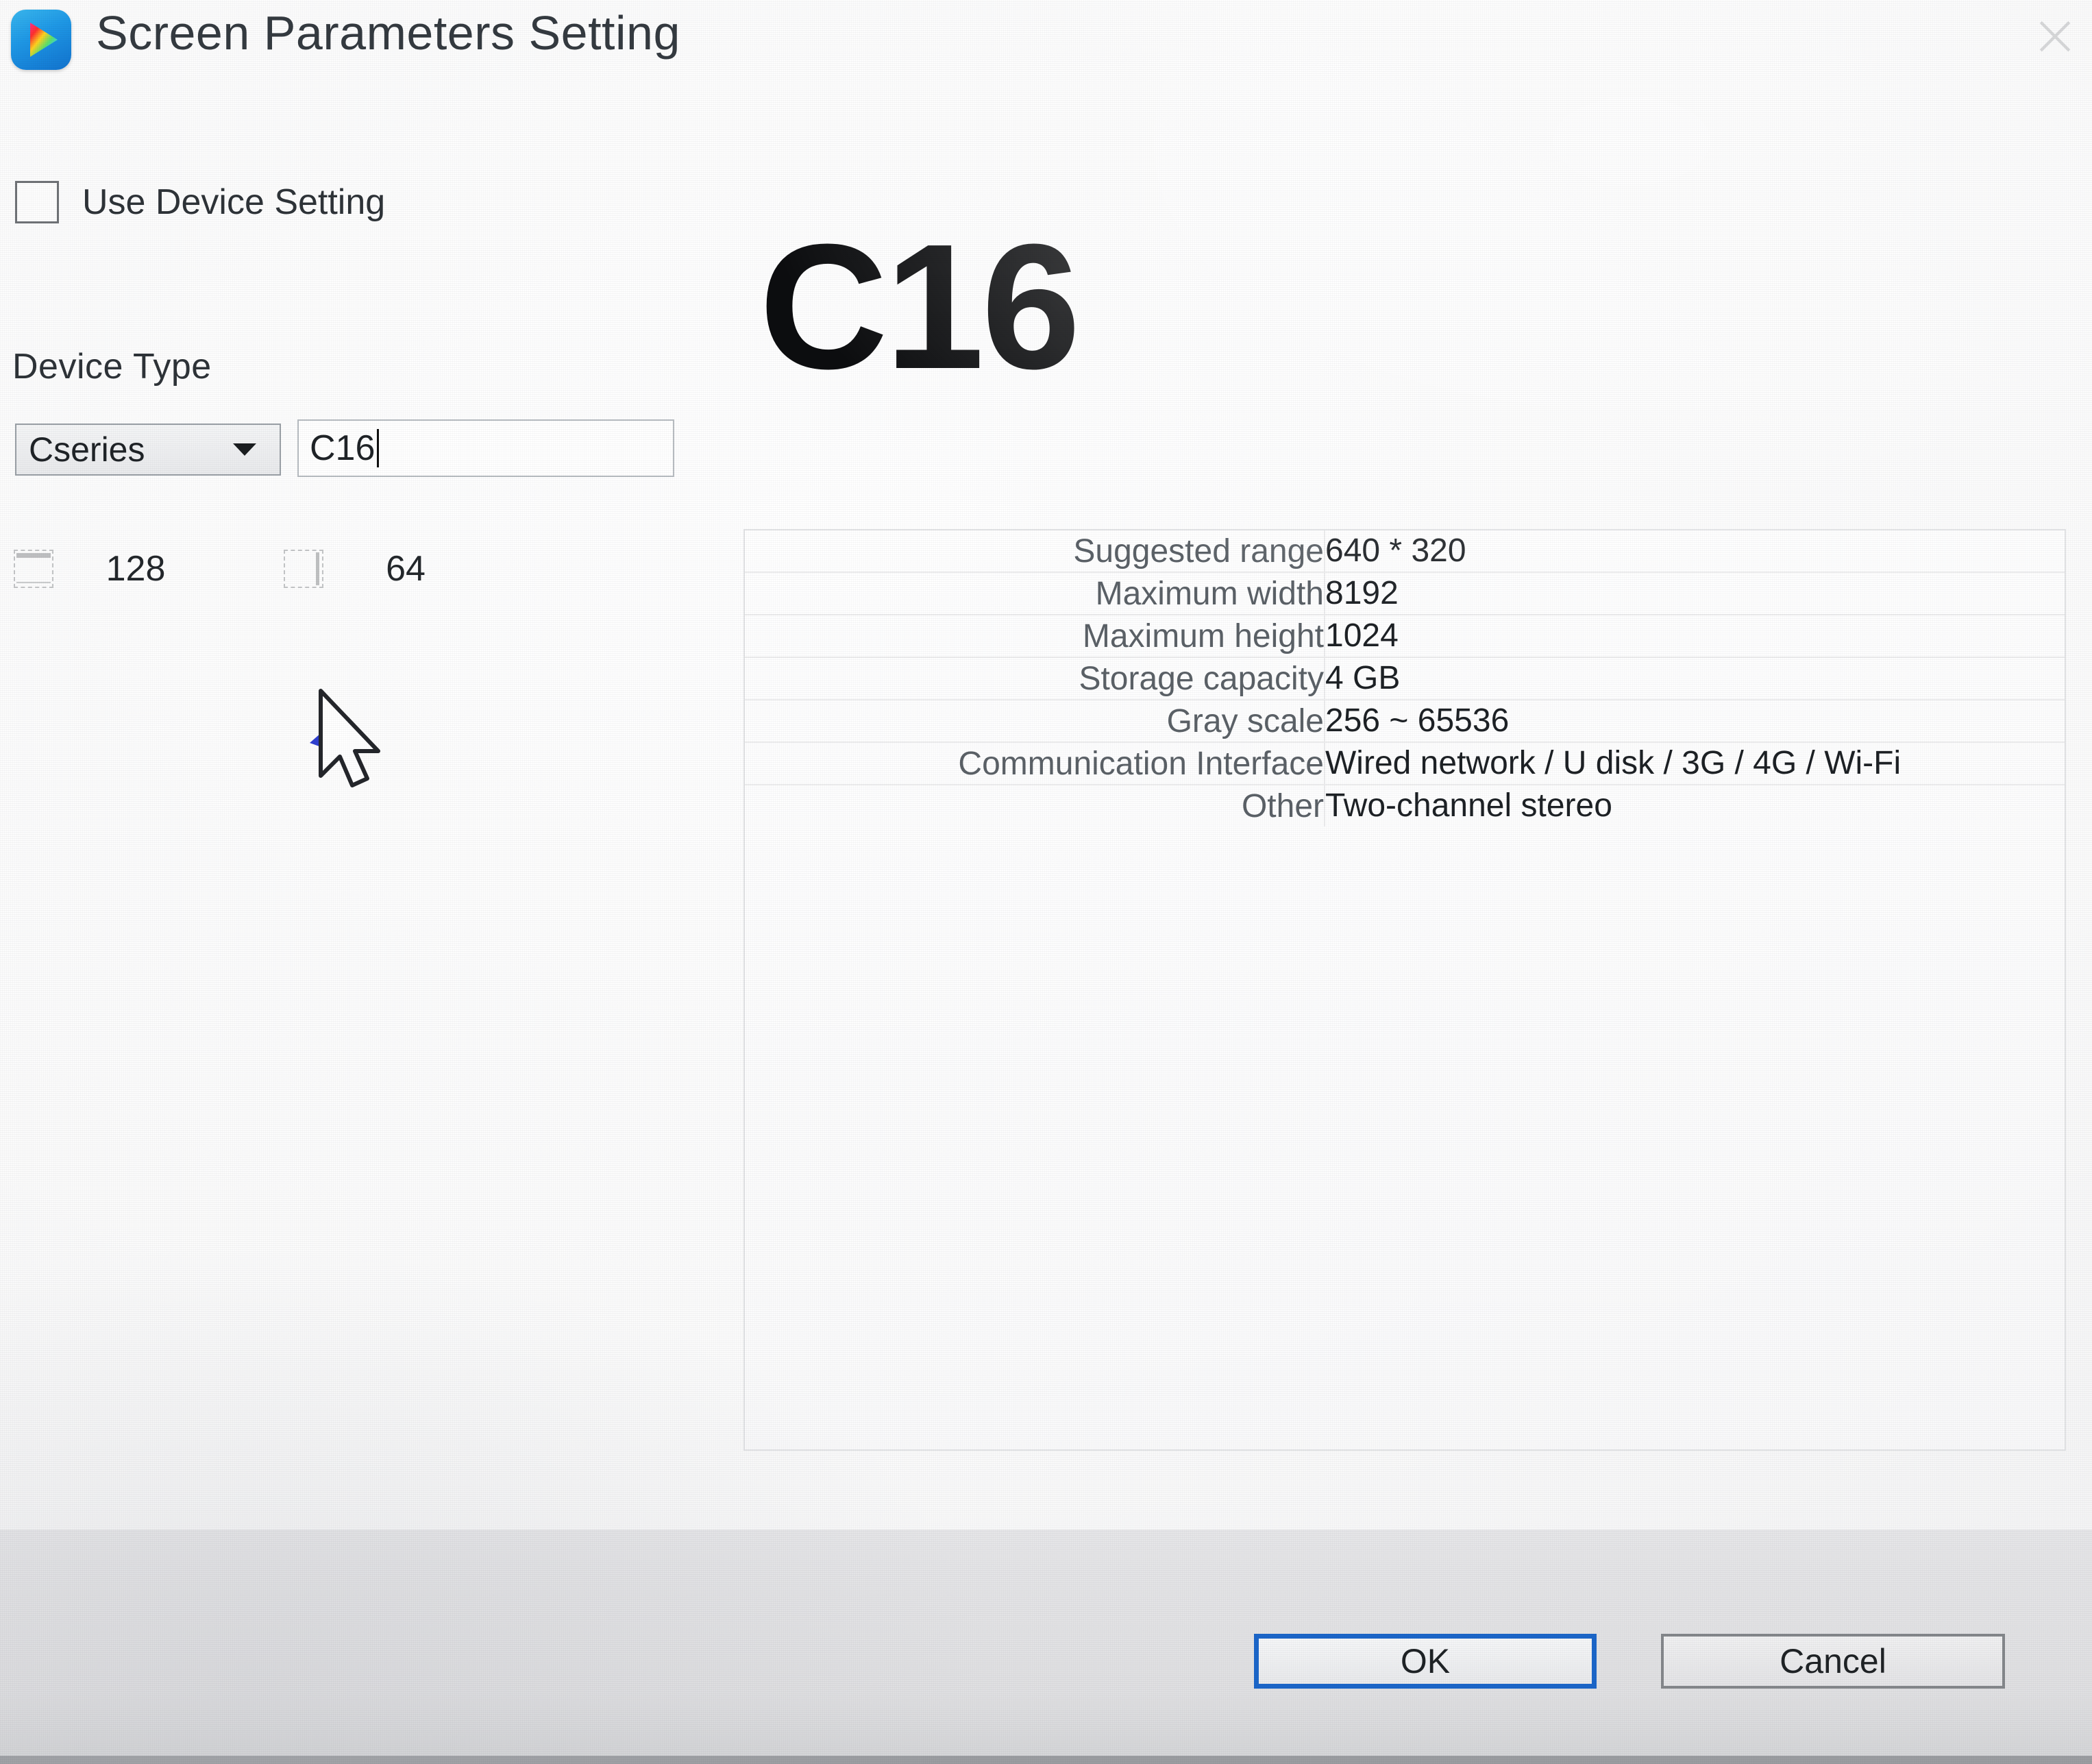  Describe the element at coordinates (87, 449) in the screenshot. I see `device-type-selected-value: Cseries` at that location.